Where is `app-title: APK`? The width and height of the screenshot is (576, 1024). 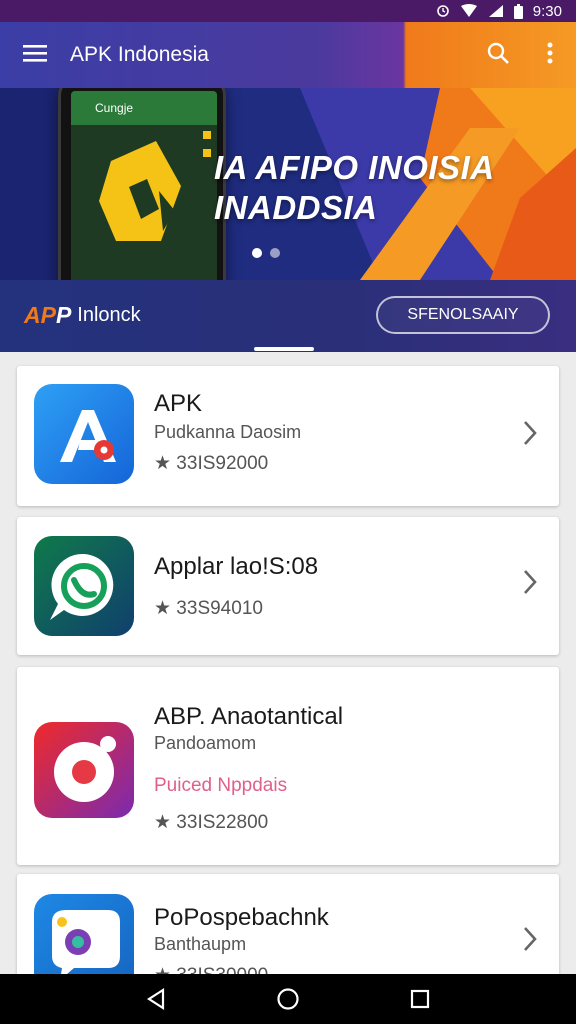
app-title: APK is located at coordinates (178, 403).